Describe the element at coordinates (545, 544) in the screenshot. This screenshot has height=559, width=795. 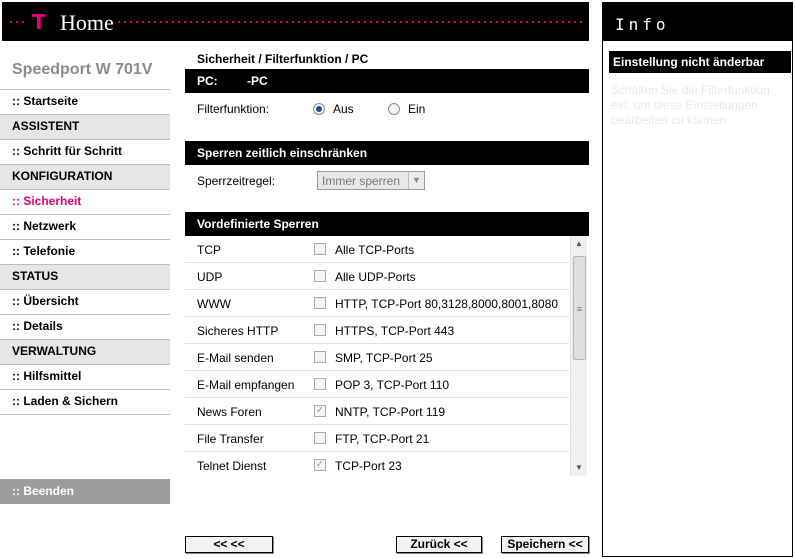
I see `speichern-button: Speichern <<` at that location.